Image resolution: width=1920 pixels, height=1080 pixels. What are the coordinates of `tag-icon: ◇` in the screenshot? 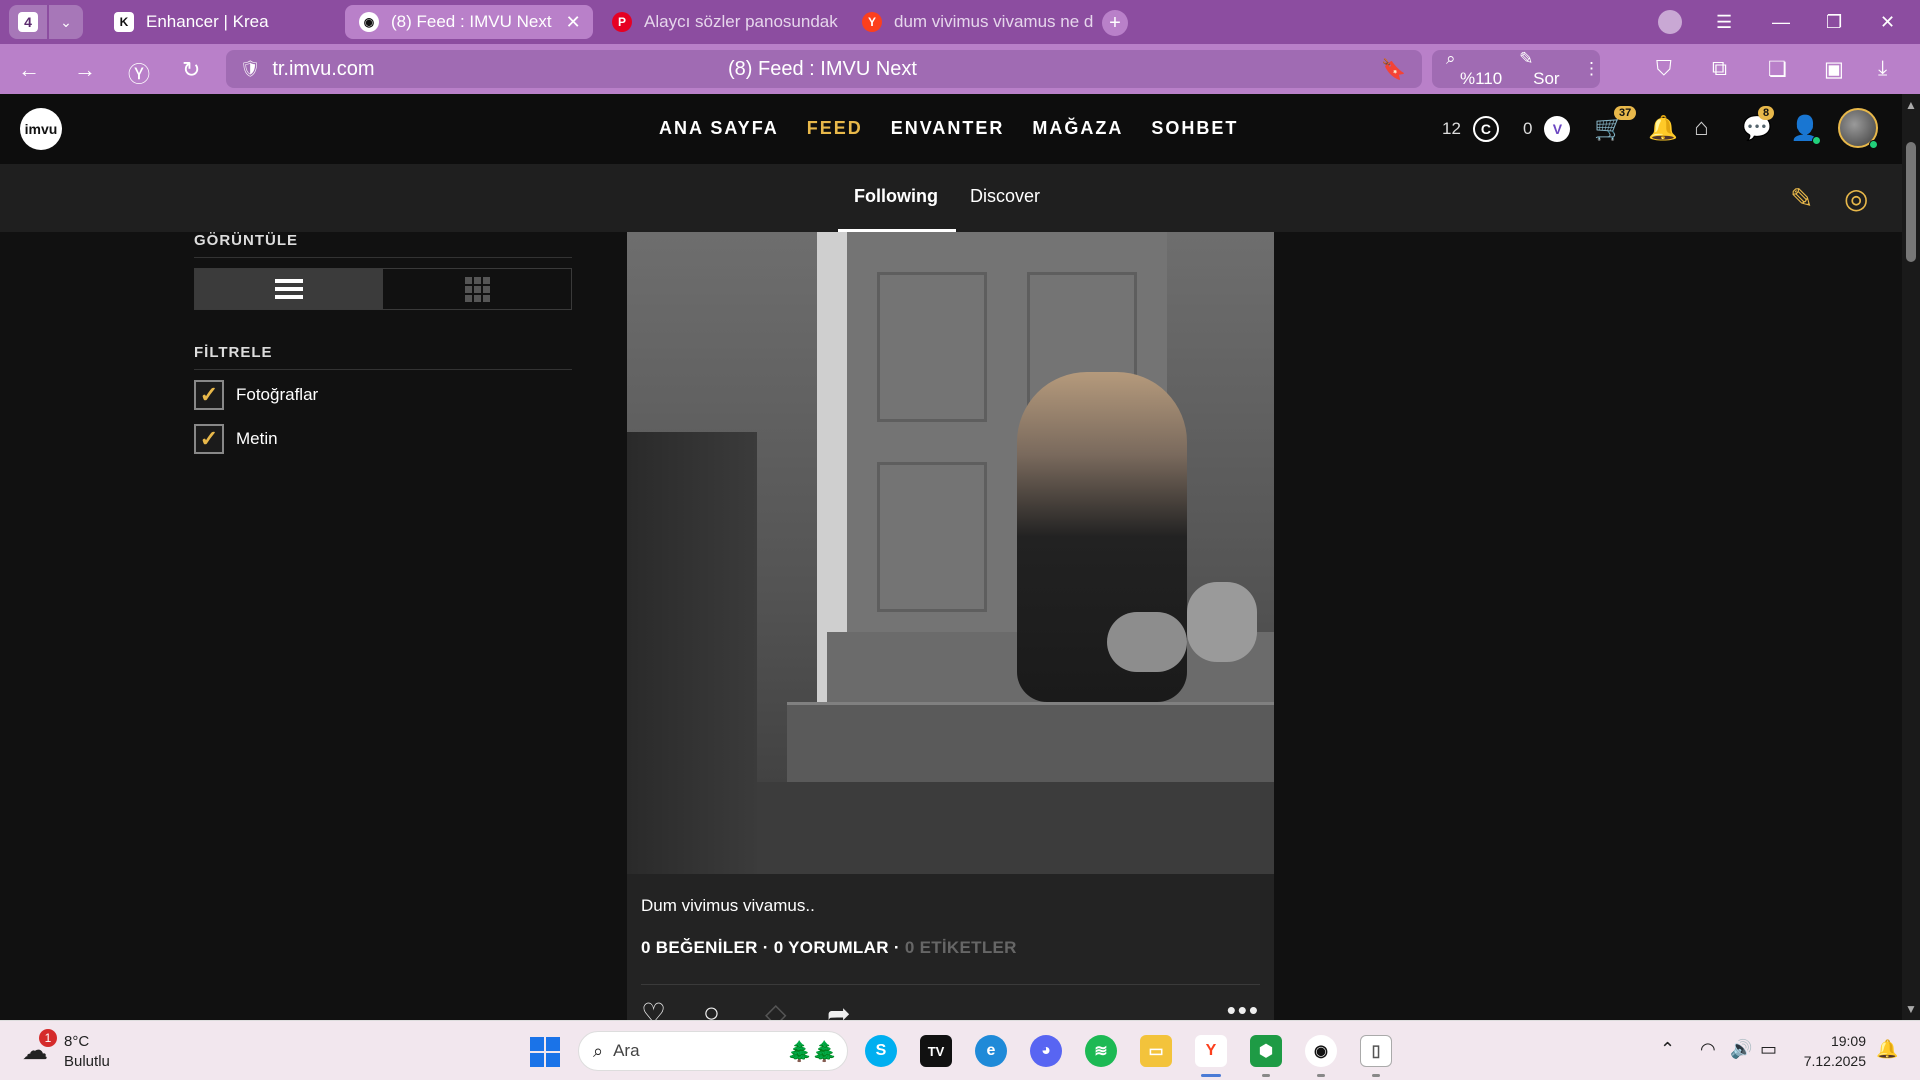 It's located at (776, 1008).